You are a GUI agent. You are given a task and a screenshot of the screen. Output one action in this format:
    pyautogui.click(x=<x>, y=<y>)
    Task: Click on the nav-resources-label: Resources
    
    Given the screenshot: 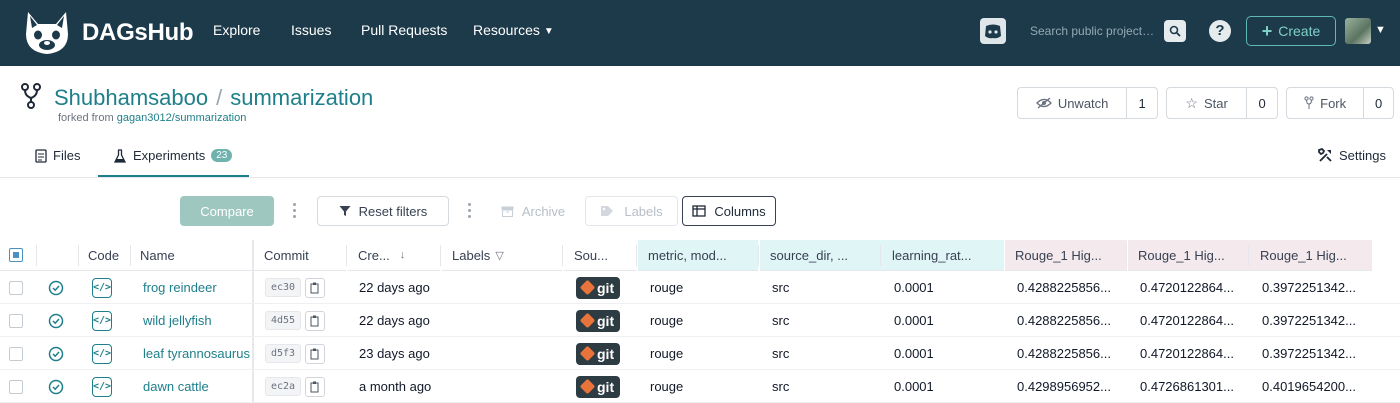 What is the action you would take?
    pyautogui.click(x=506, y=30)
    